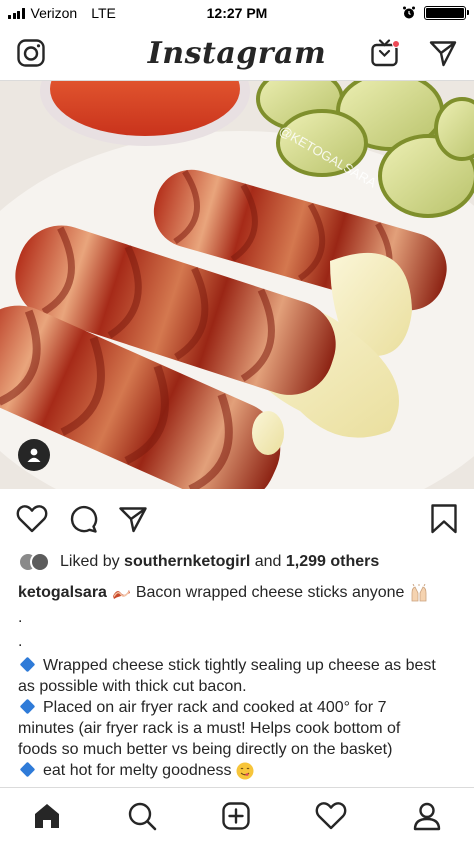 Image resolution: width=474 pixels, height=843 pixels. I want to click on comment-icon, so click(83, 519).